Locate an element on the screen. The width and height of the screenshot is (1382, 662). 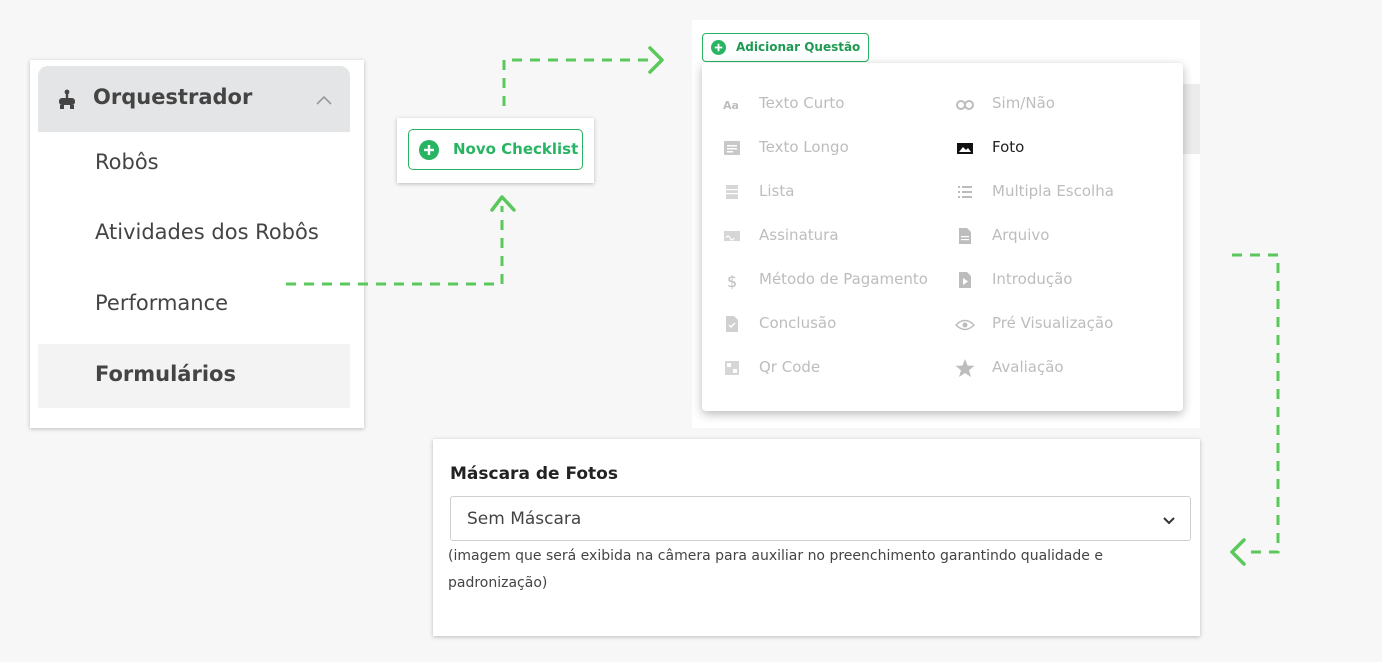
arrow-panel-to-mascara is located at coordinates (1256, 403).